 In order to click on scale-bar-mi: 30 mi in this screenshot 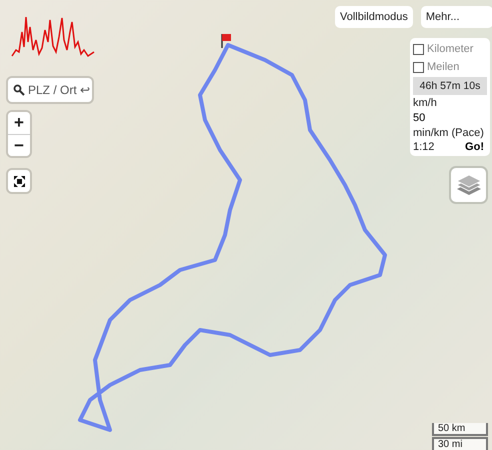, I will do `click(460, 443)`.